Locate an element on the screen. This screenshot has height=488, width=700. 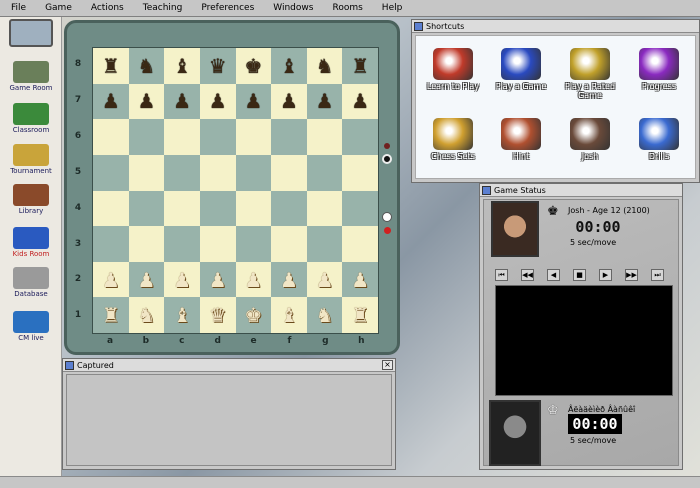
menu-game: Game is located at coordinates (58, 8).